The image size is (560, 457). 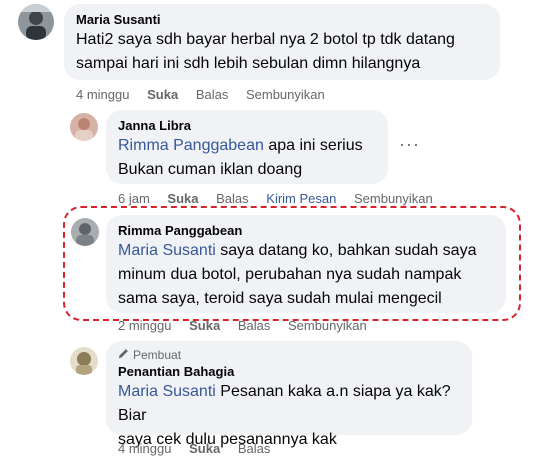 What do you see at coordinates (157, 355) in the screenshot?
I see `author-badge-label: Pembuat` at bounding box center [157, 355].